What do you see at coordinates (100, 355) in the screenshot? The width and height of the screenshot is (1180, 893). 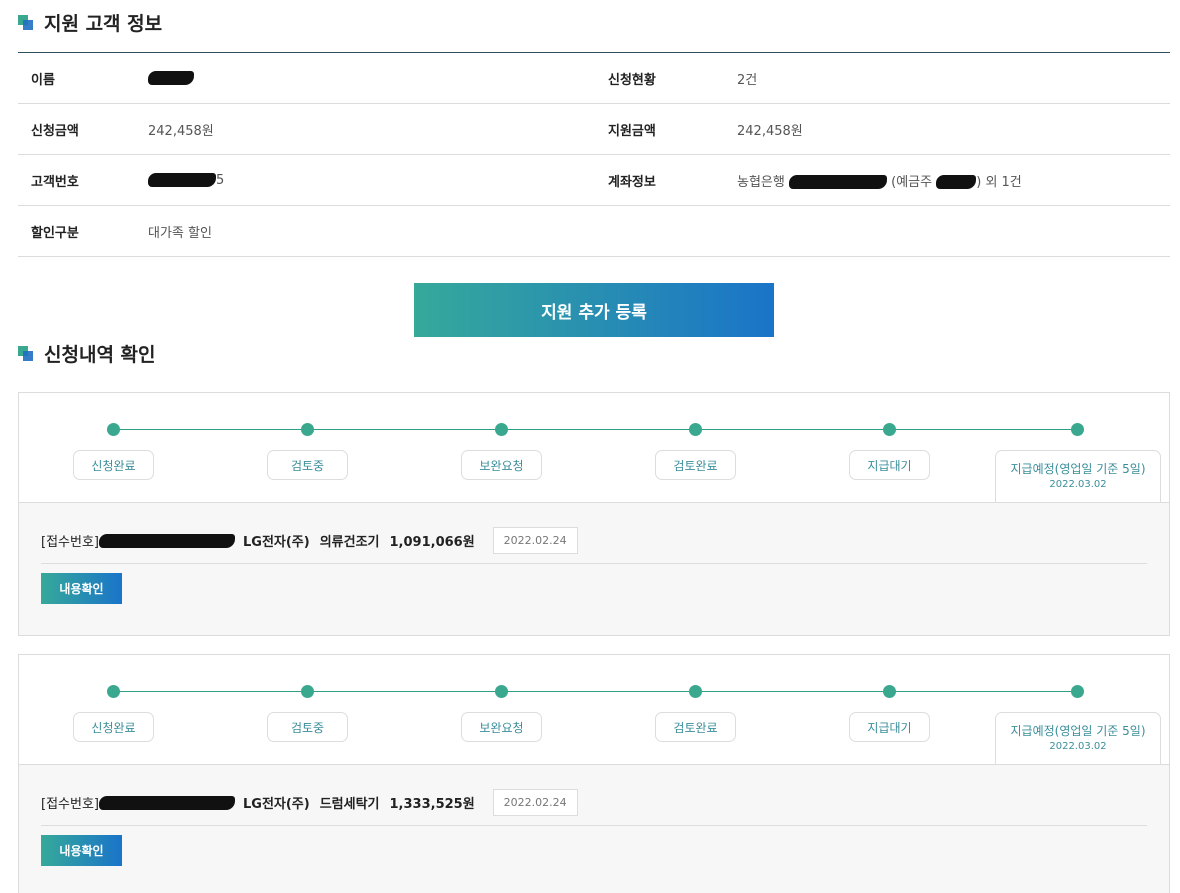 I see `history-section-title-text: 신청내역 확인` at bounding box center [100, 355].